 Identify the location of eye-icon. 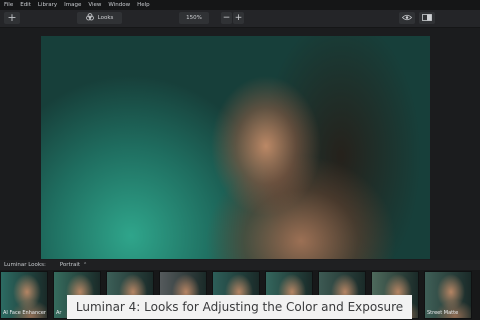
(407, 18).